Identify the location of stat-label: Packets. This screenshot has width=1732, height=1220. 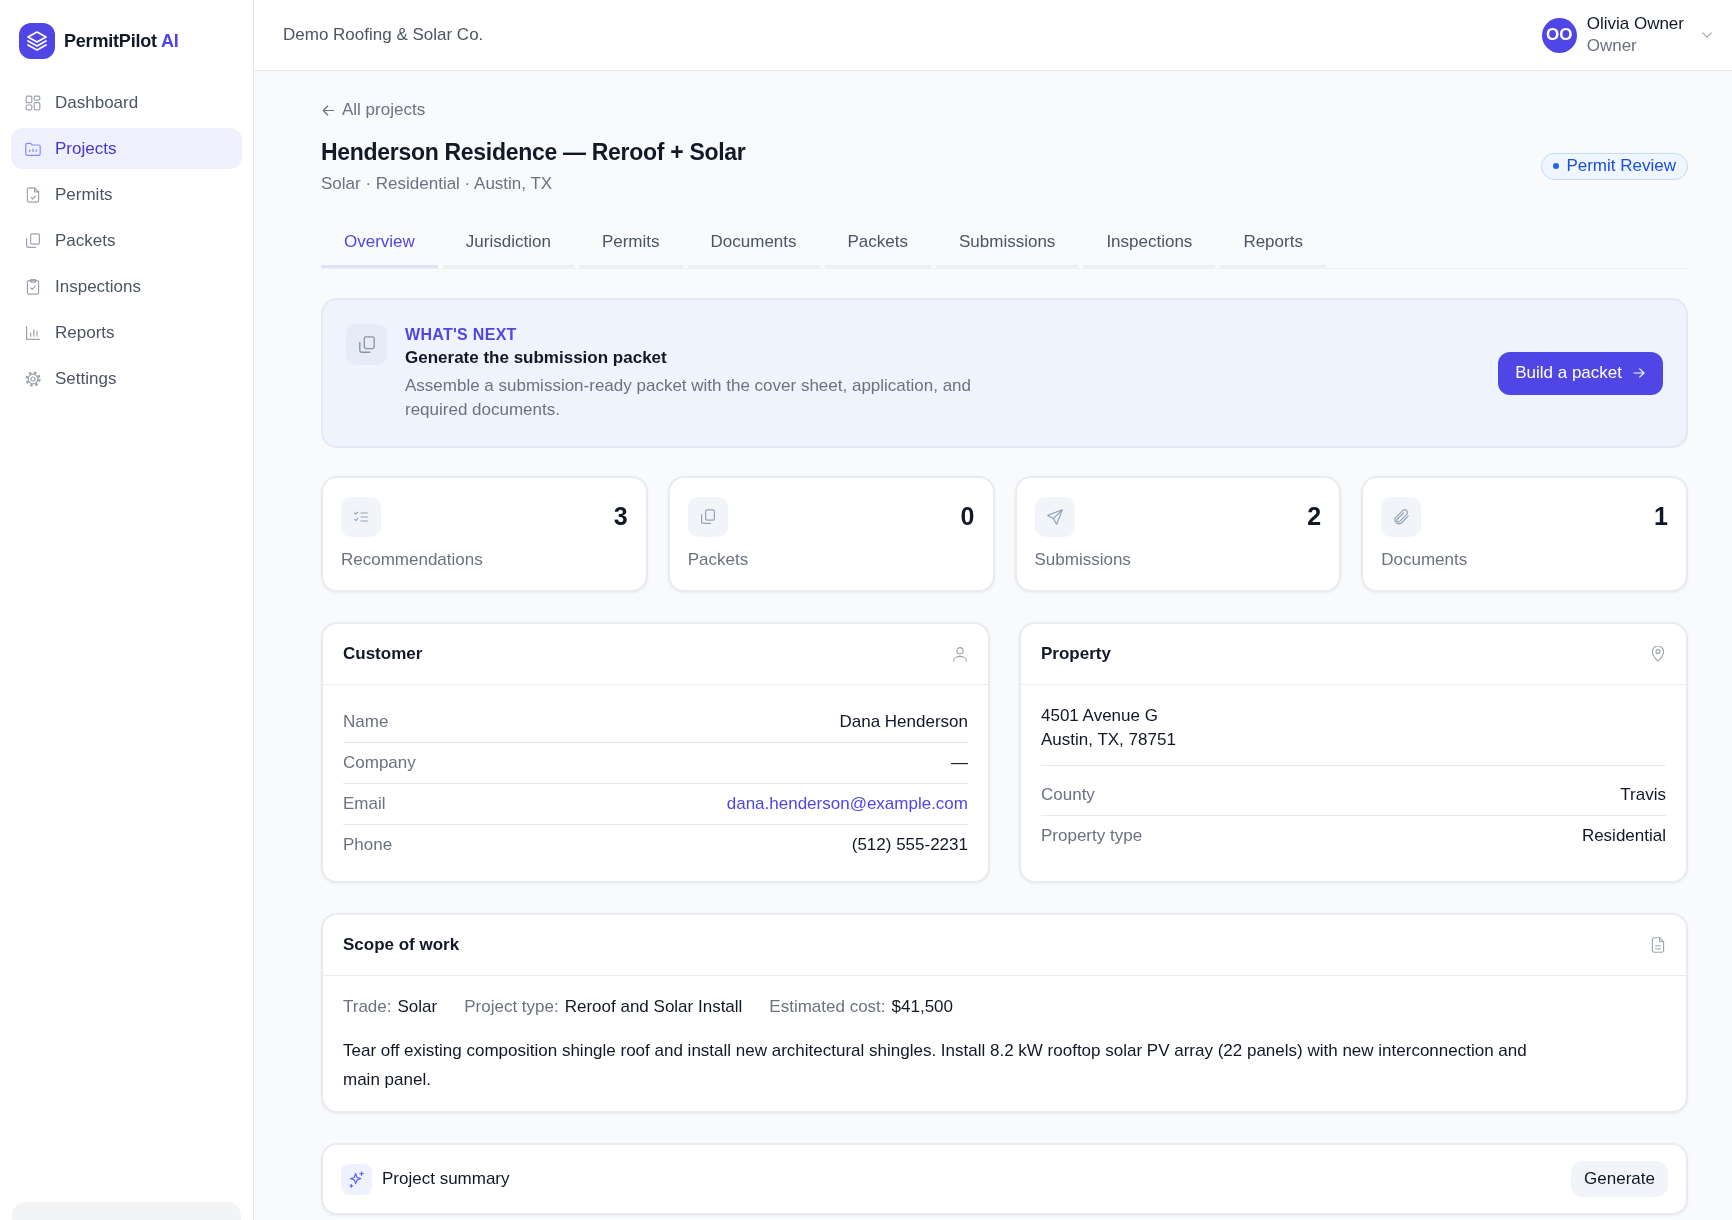
(718, 560).